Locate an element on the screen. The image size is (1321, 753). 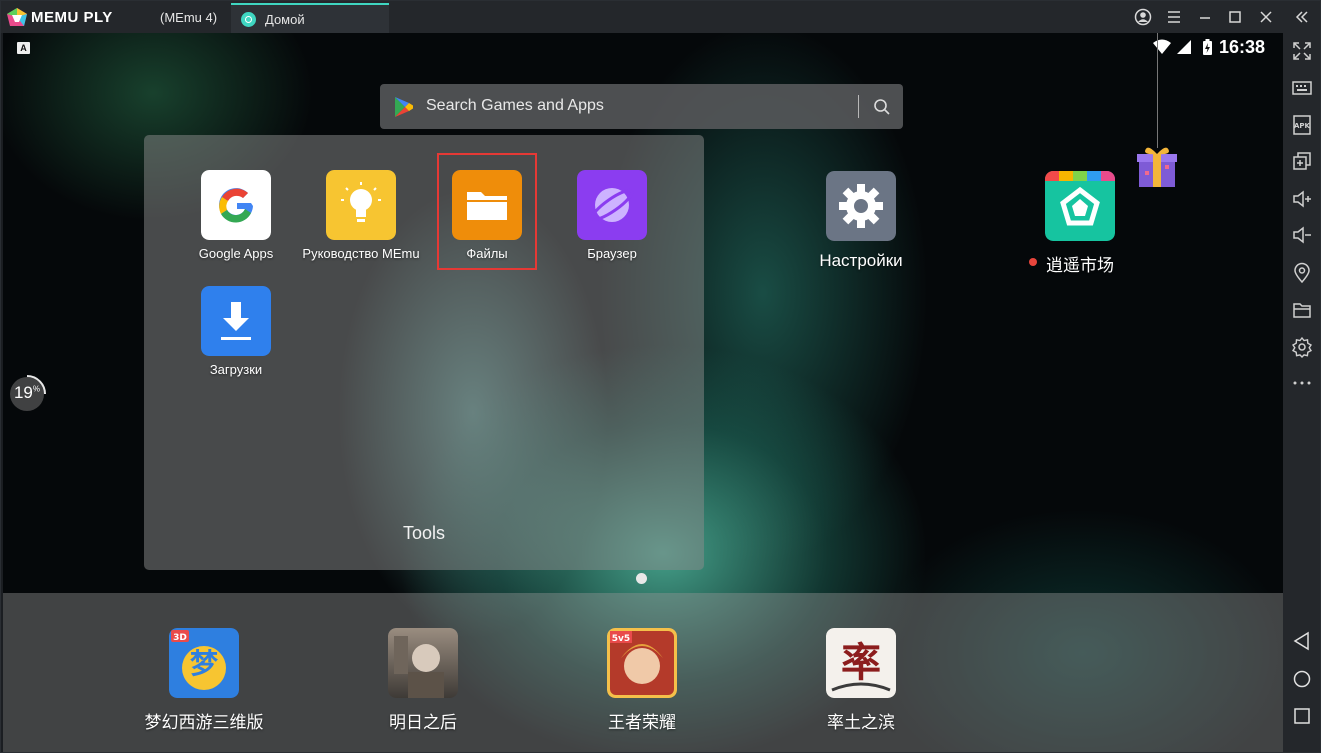
game-land-icon: 率 is located at coordinates (861, 663).